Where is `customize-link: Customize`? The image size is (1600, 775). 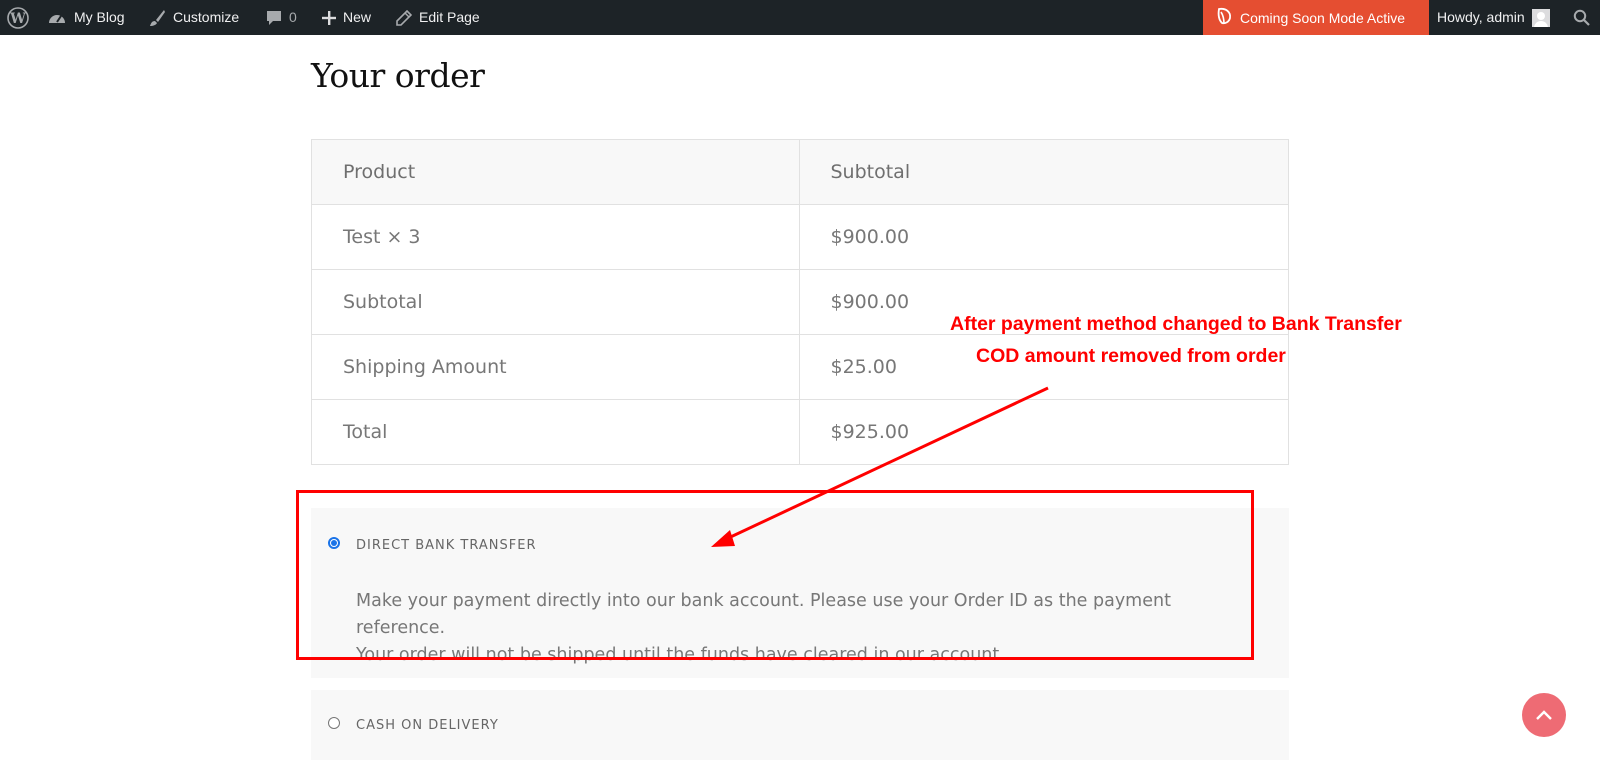 customize-link: Customize is located at coordinates (193, 17).